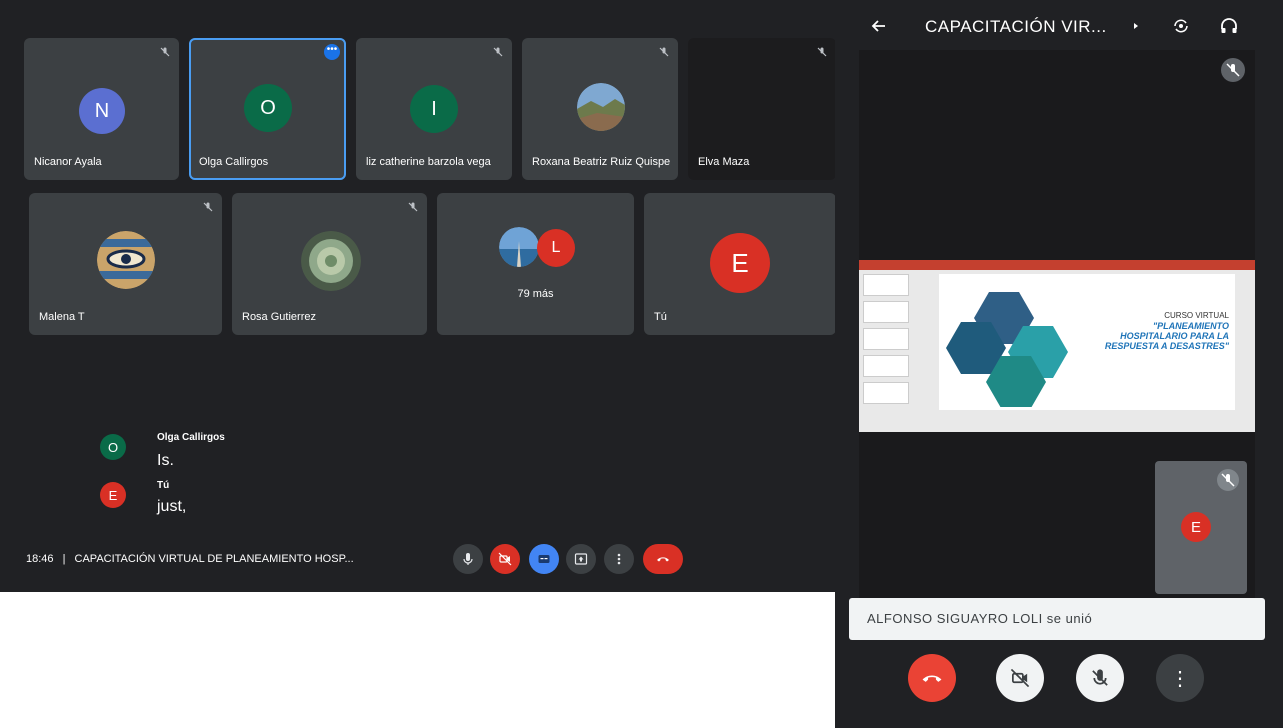 This screenshot has width=1283, height=728. I want to click on headphones-icon, so click(1229, 26).